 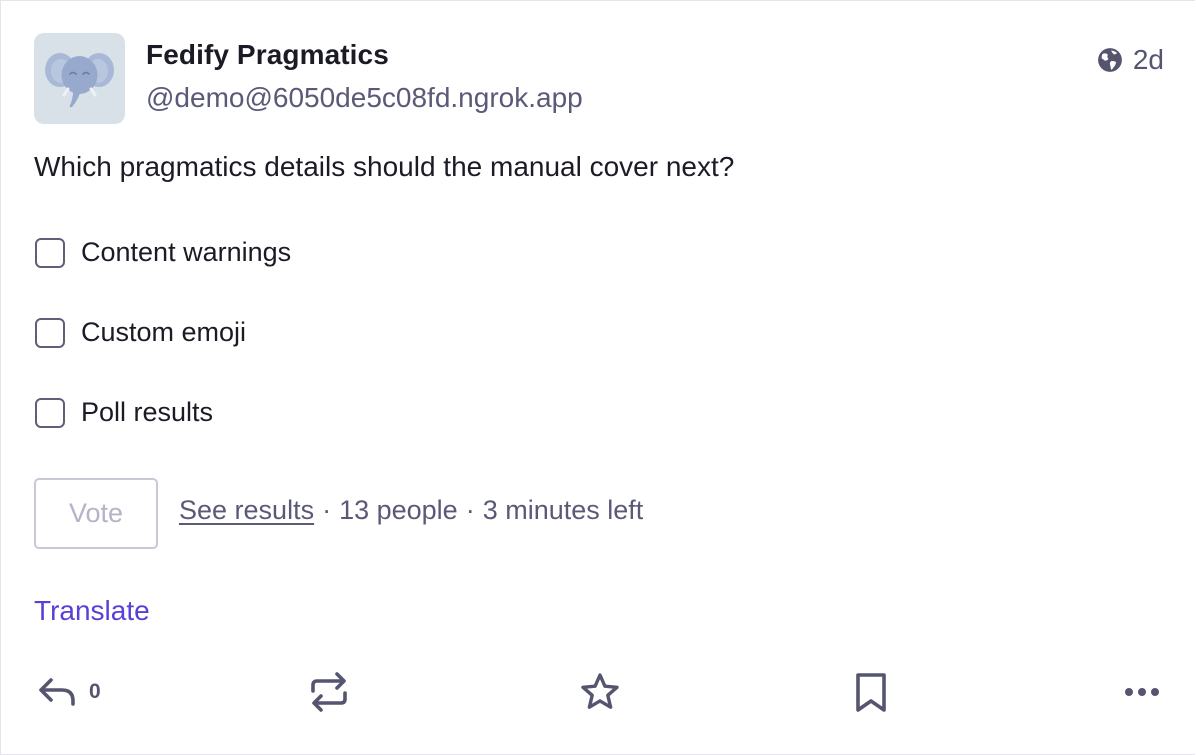 What do you see at coordinates (92, 611) in the screenshot?
I see `translate-button: Translate` at bounding box center [92, 611].